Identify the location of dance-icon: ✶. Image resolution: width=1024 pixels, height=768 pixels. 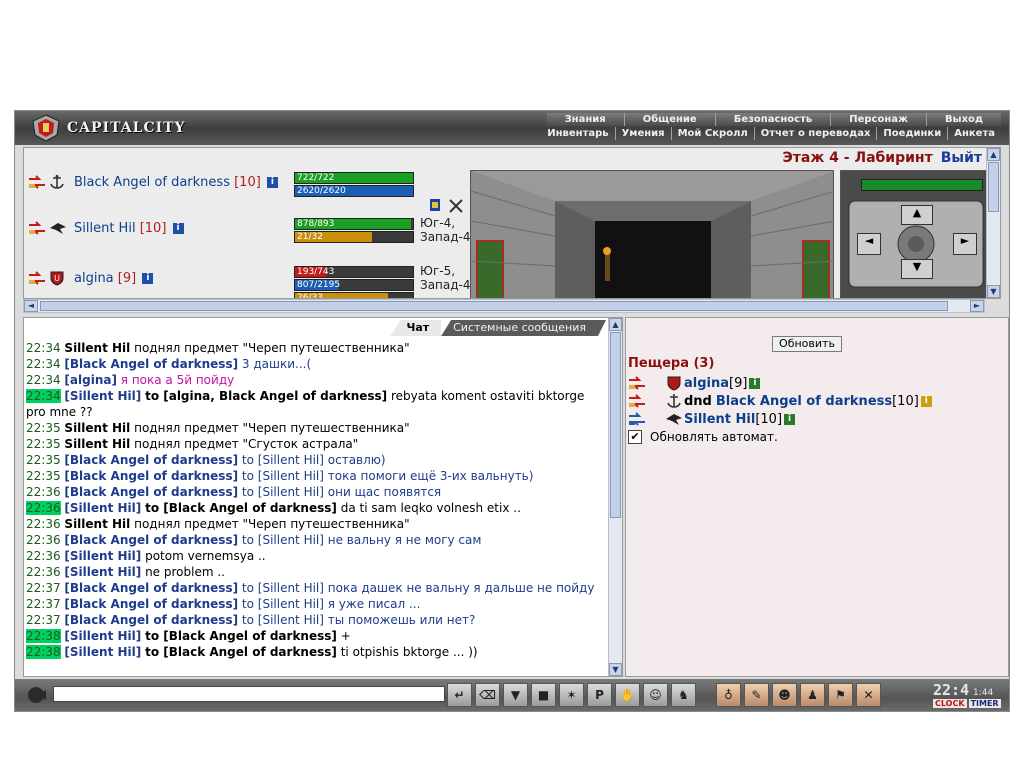
(571, 695).